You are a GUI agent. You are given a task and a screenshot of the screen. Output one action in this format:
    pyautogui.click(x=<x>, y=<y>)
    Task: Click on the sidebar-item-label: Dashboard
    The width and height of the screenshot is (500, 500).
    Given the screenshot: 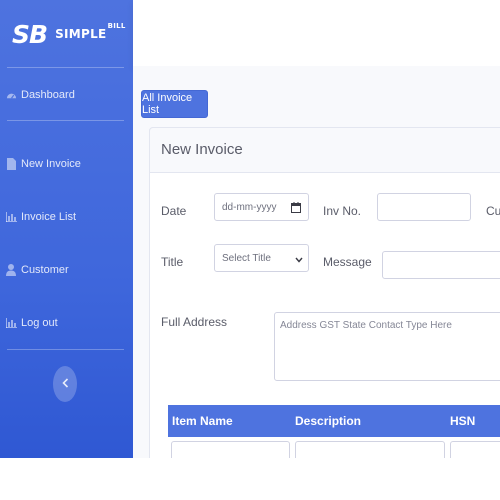 What is the action you would take?
    pyautogui.click(x=48, y=95)
    